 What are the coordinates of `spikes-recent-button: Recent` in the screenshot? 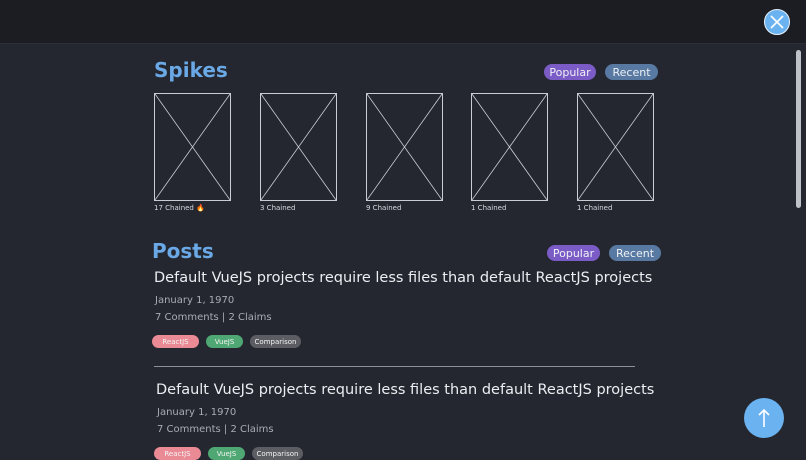 It's located at (631, 72).